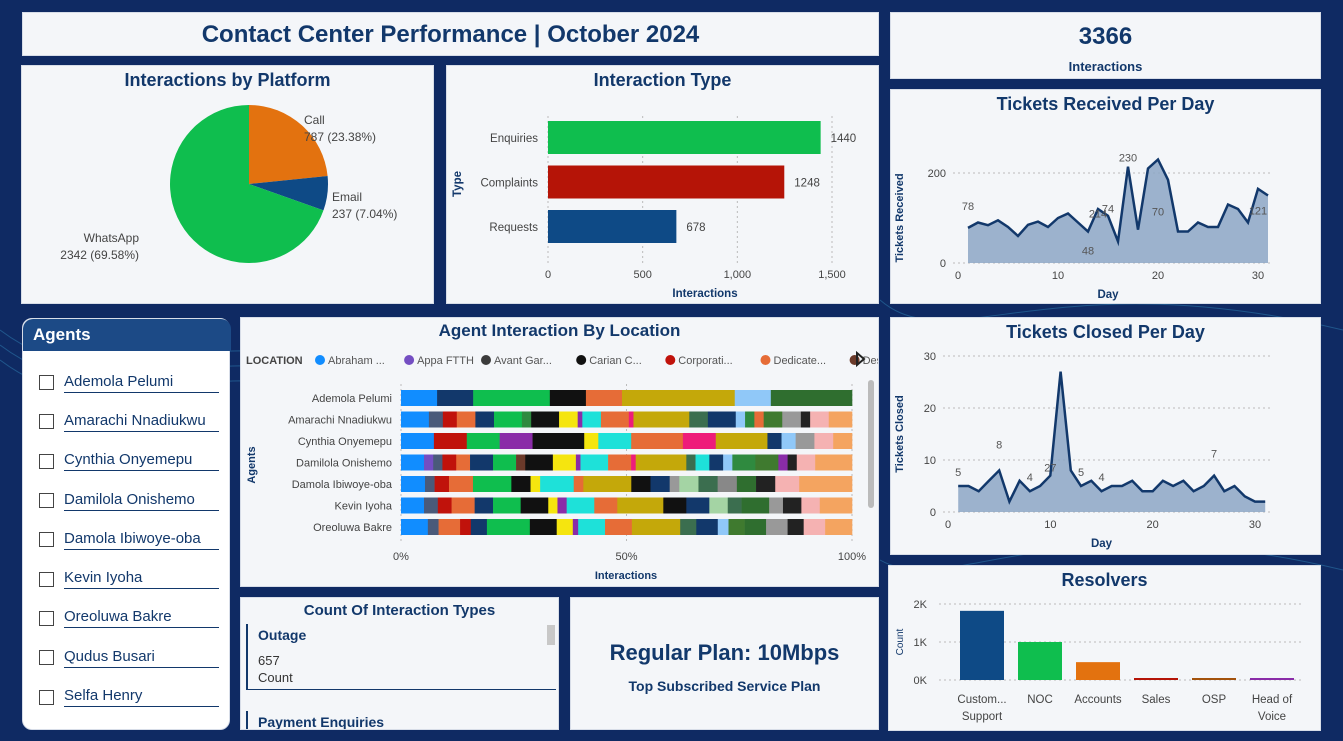 The image size is (1343, 741). Describe the element at coordinates (871, 444) in the screenshot. I see `location-scrollbar` at that location.